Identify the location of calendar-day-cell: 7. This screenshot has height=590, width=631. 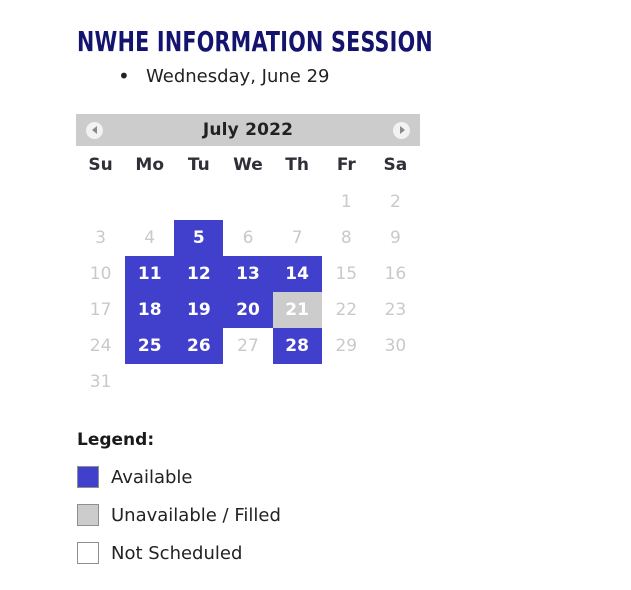
(297, 238).